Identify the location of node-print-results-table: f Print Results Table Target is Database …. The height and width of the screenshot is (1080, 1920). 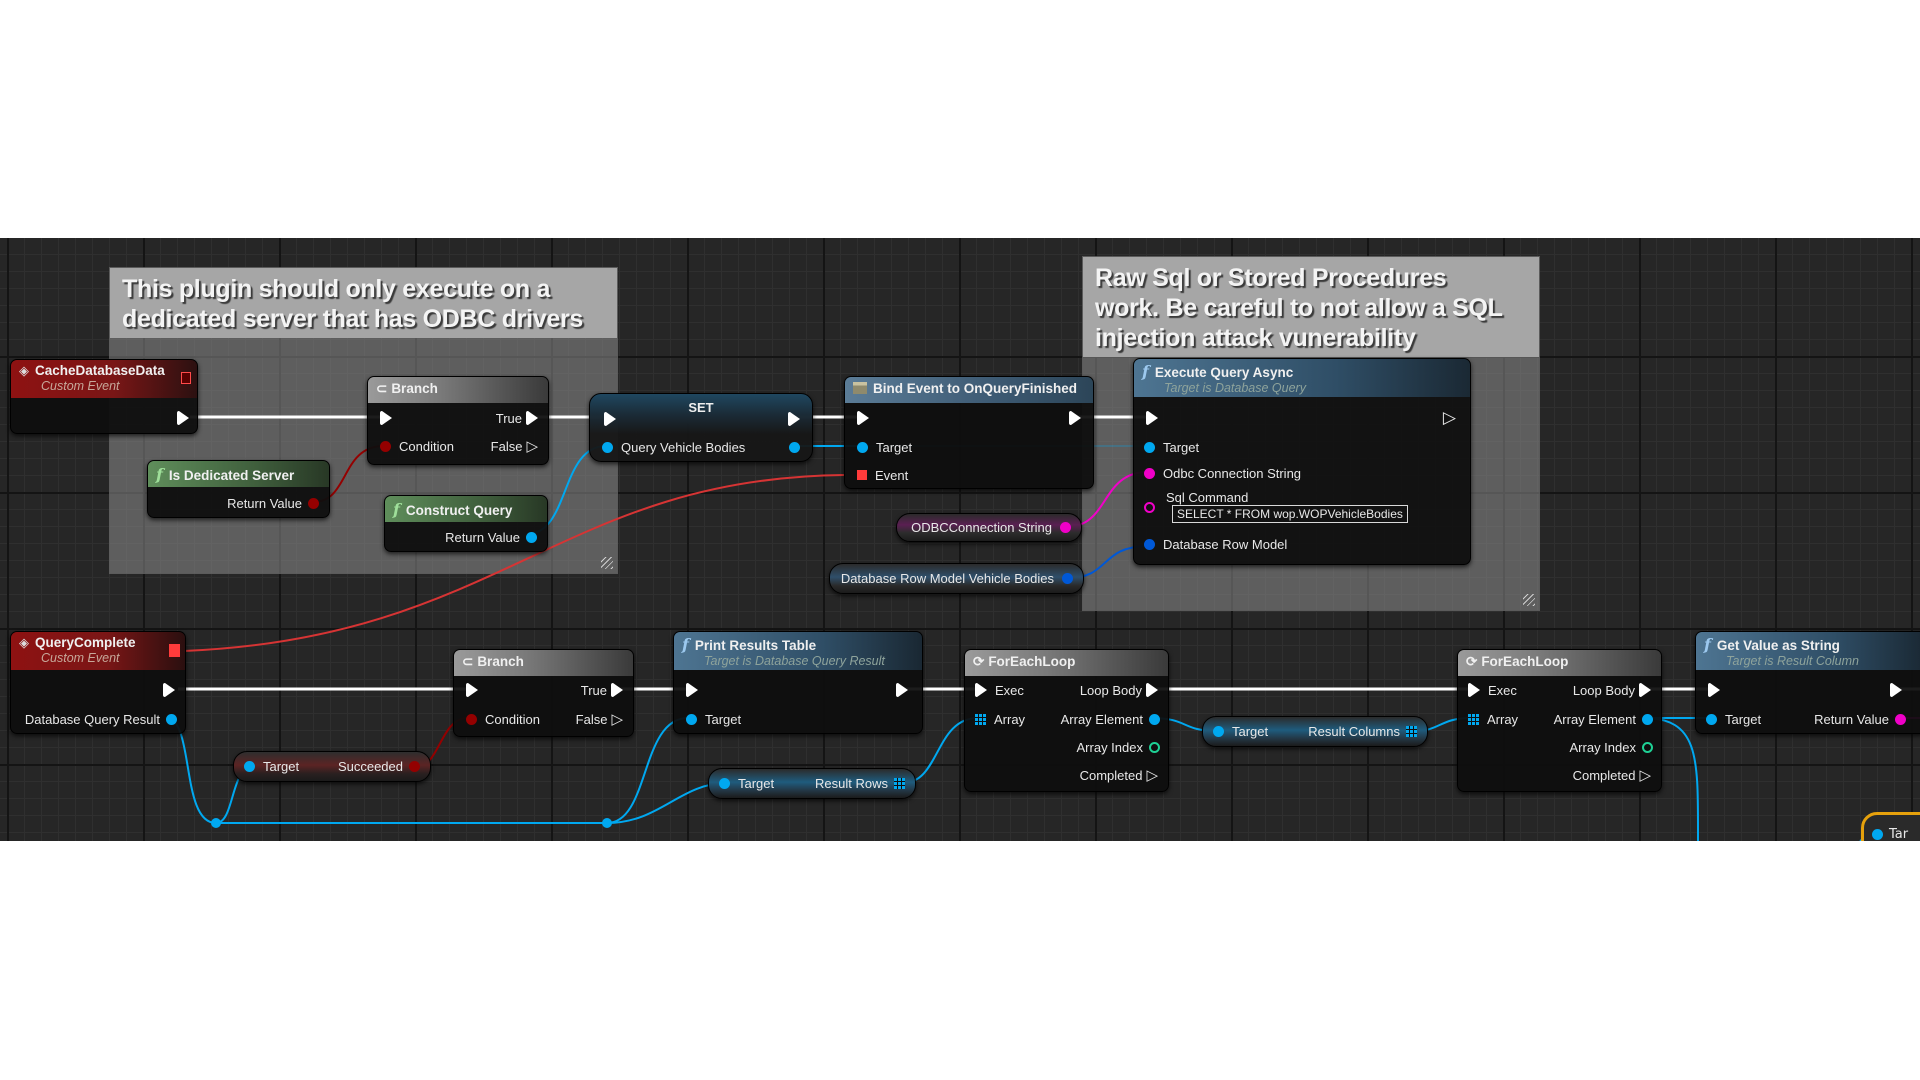
(798, 682).